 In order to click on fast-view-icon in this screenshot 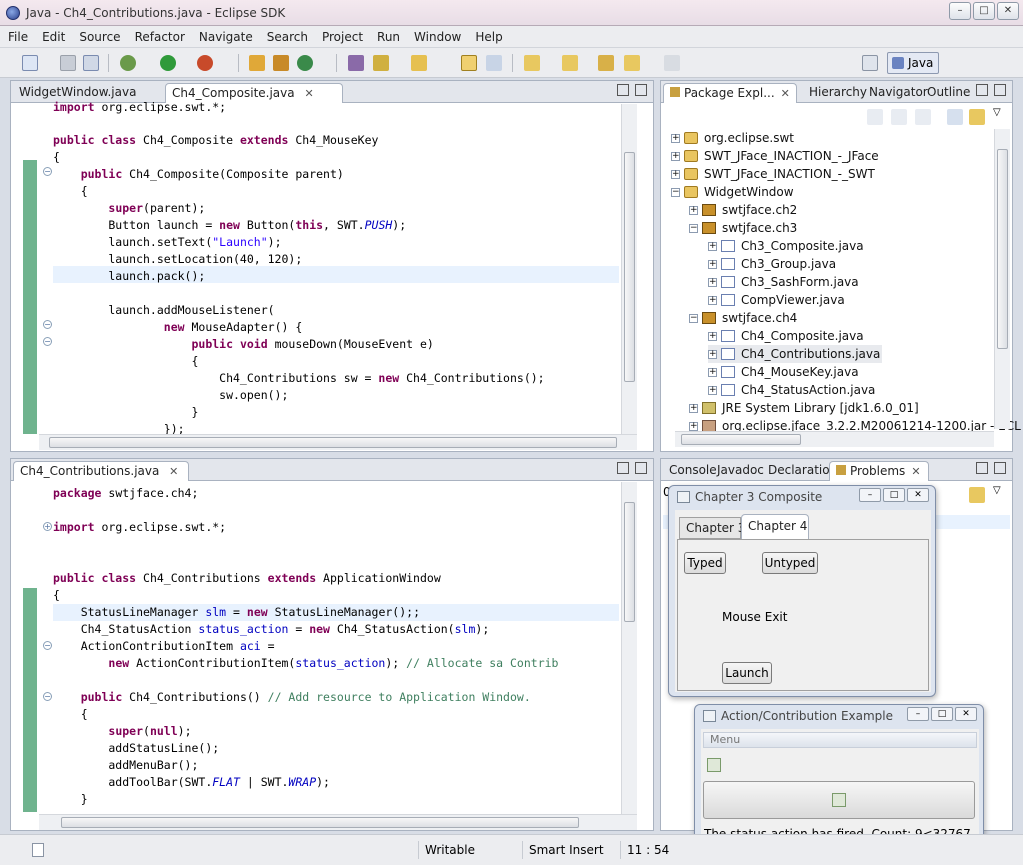, I will do `click(38, 850)`.